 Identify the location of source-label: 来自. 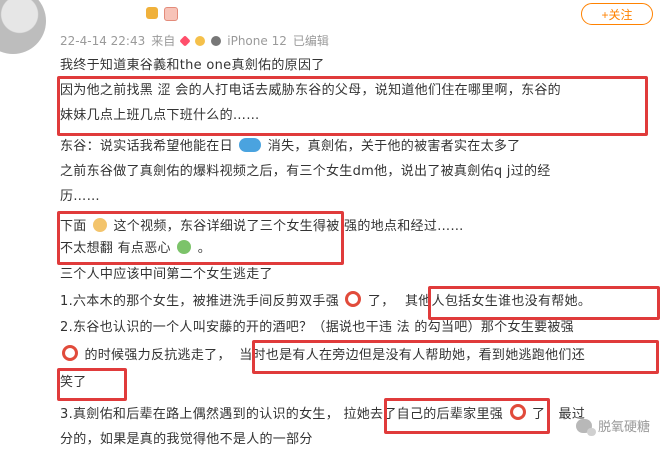
(163, 41).